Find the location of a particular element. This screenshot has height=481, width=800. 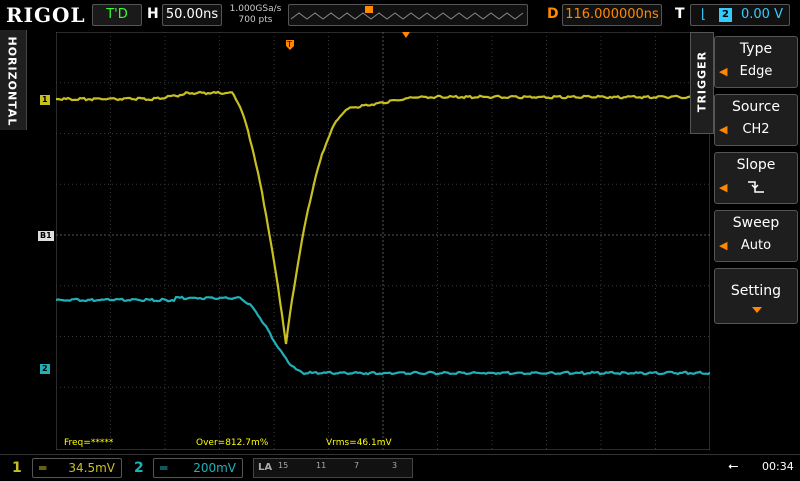

trigger-tab: TRIGGER is located at coordinates (702, 83).